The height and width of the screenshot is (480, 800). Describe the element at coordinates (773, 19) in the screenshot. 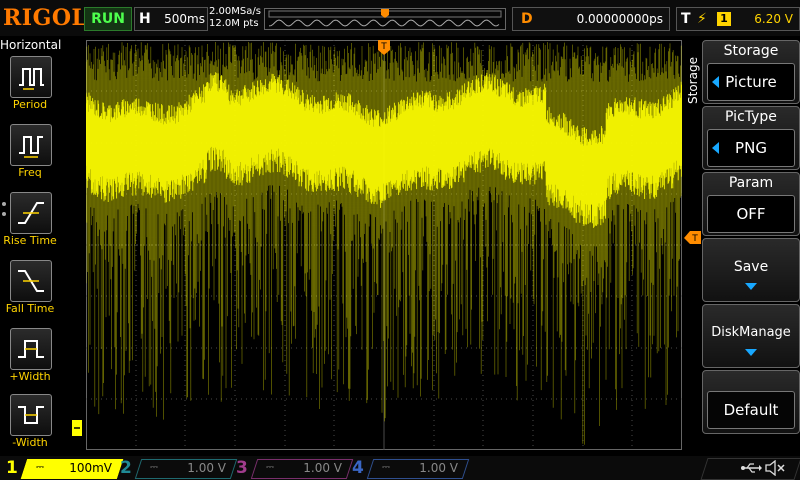

I see `trigger-level: 6.20 V` at that location.